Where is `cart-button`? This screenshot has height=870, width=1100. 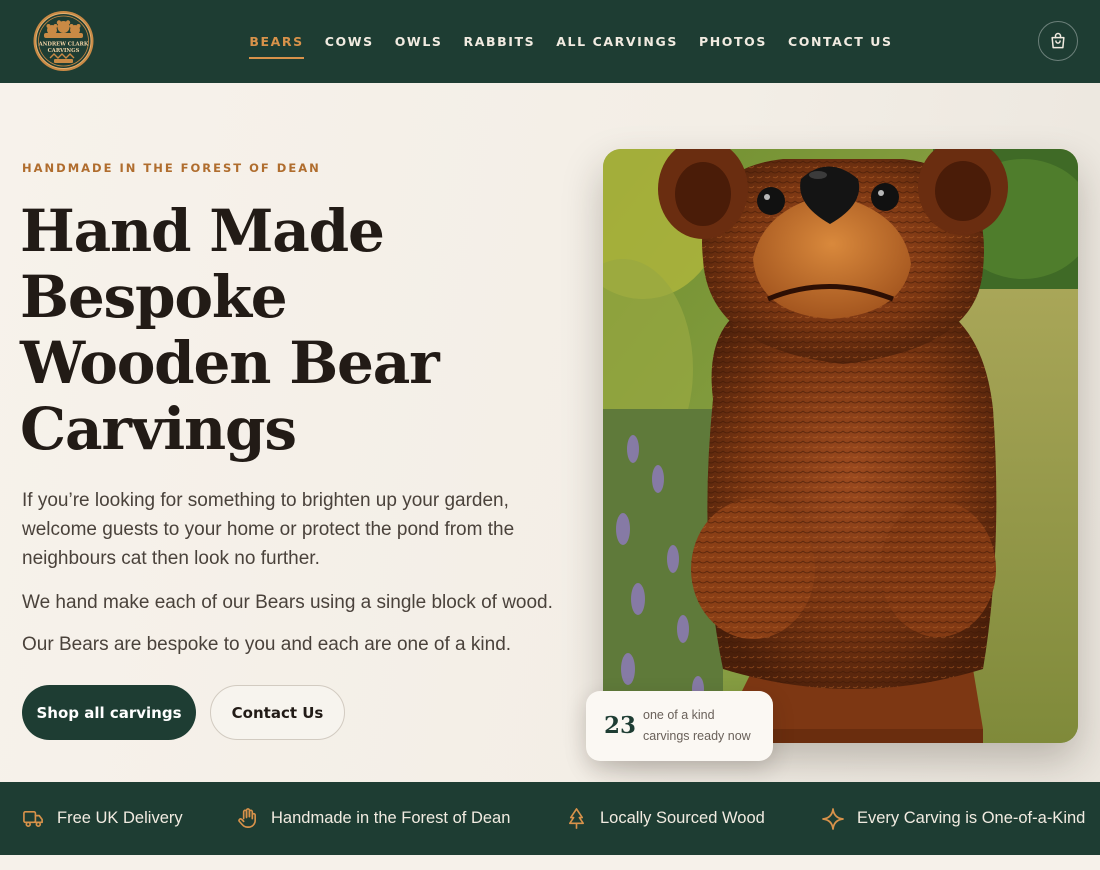
cart-button is located at coordinates (1058, 41).